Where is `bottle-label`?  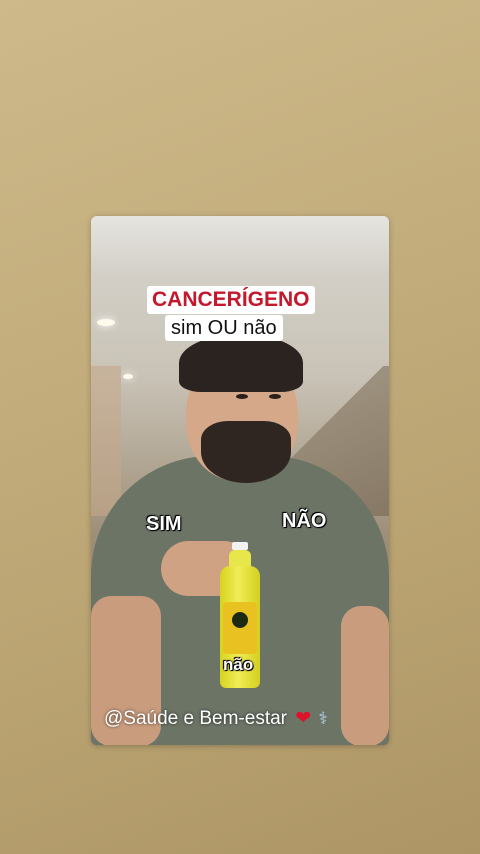 bottle-label is located at coordinates (240, 628).